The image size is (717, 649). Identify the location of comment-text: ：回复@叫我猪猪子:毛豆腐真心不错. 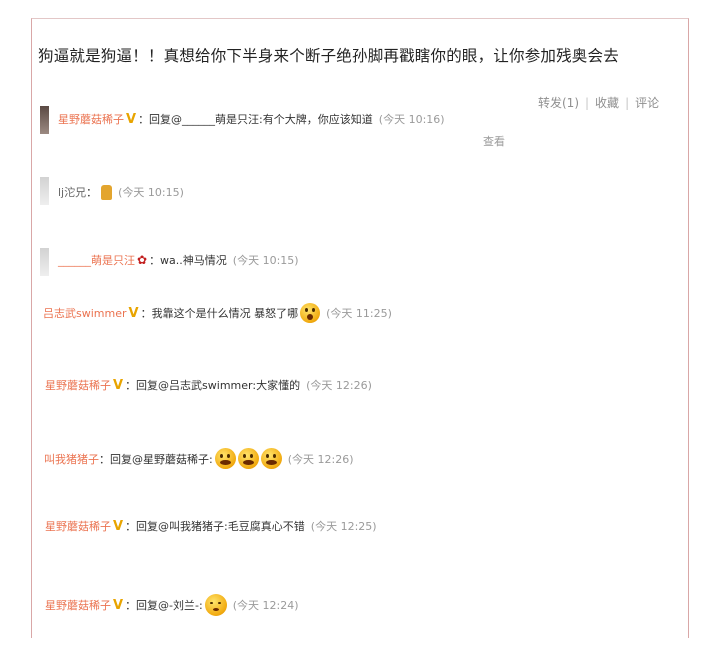
(215, 526).